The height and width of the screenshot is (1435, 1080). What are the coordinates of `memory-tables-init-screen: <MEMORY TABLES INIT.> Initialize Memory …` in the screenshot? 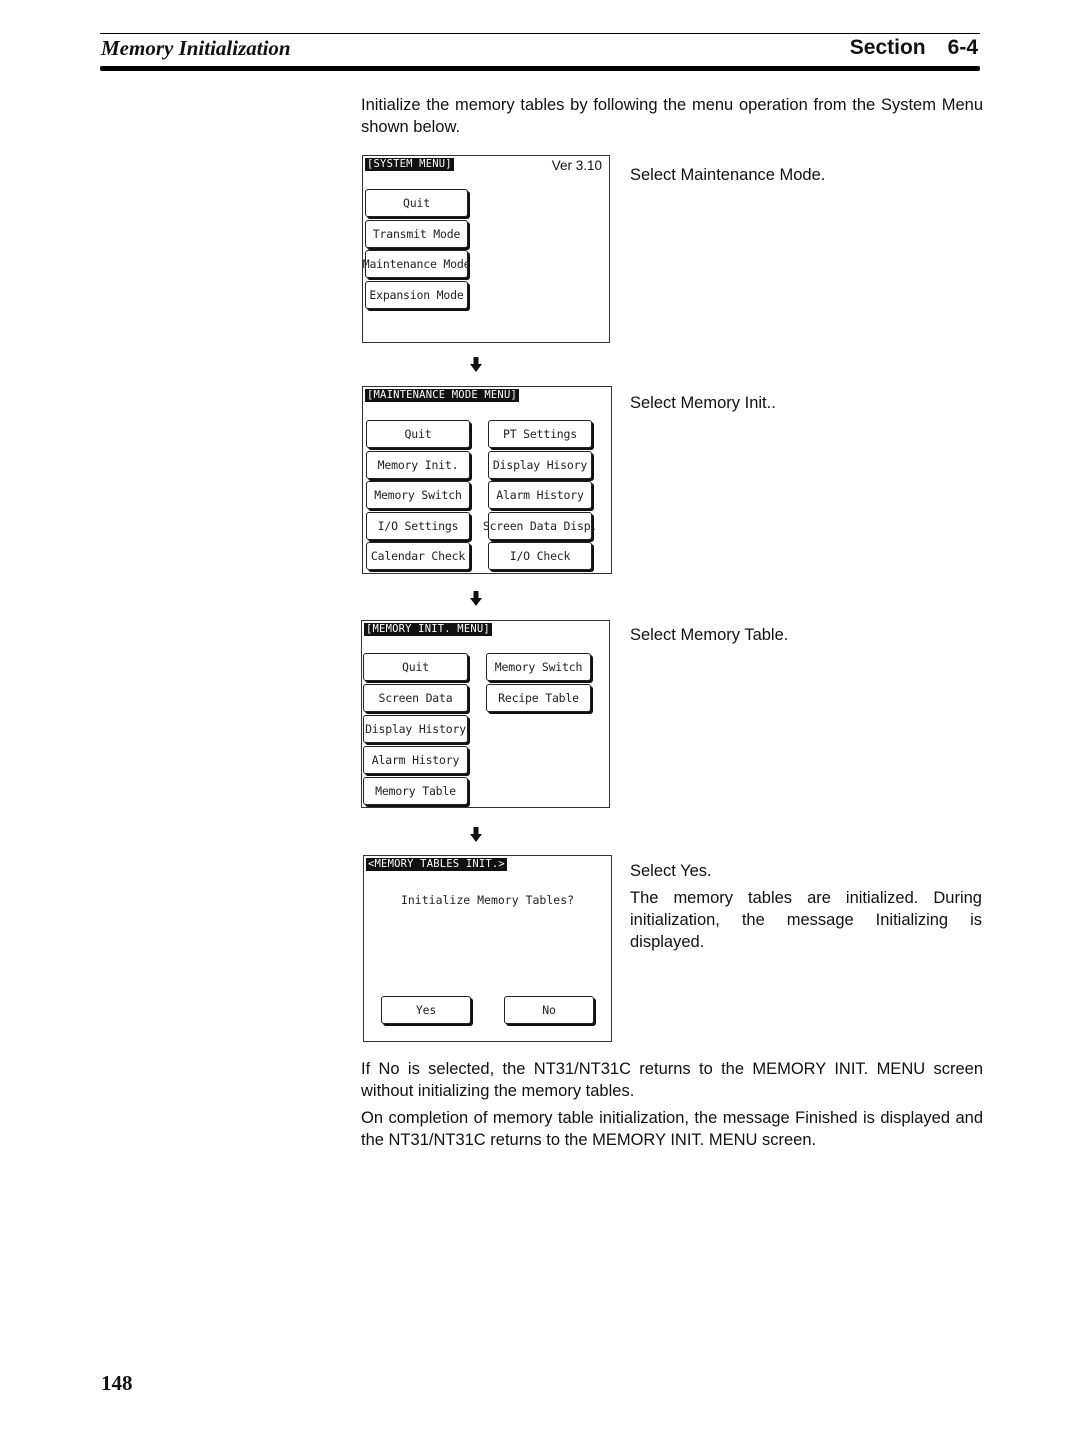 It's located at (487, 948).